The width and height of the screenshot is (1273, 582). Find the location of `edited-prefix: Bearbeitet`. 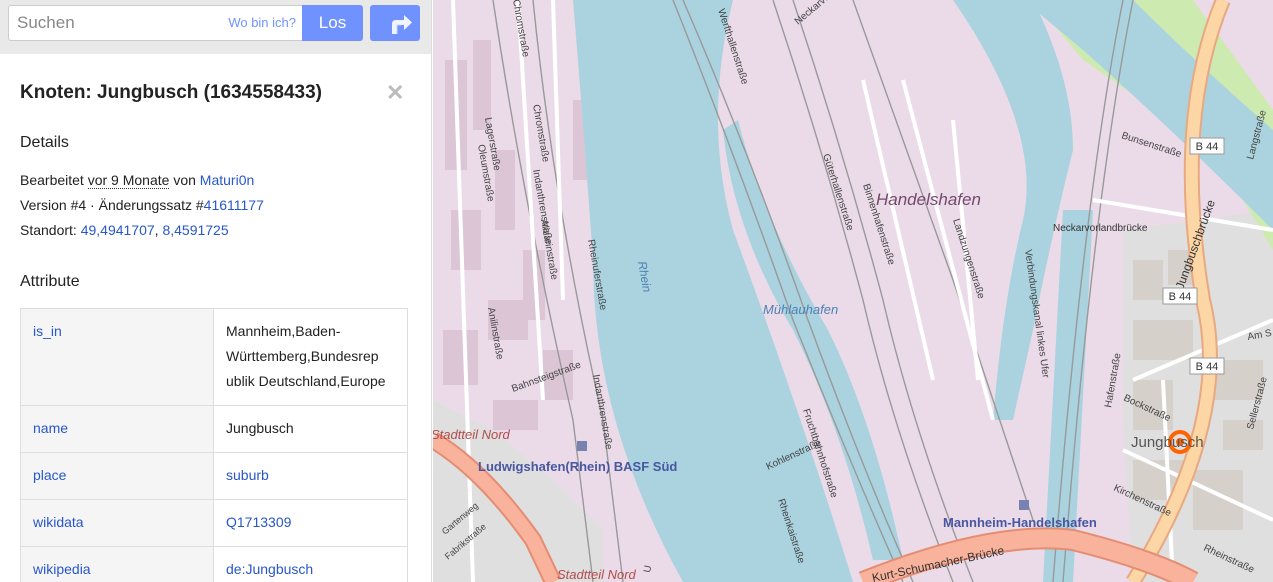

edited-prefix: Bearbeitet is located at coordinates (54, 180).